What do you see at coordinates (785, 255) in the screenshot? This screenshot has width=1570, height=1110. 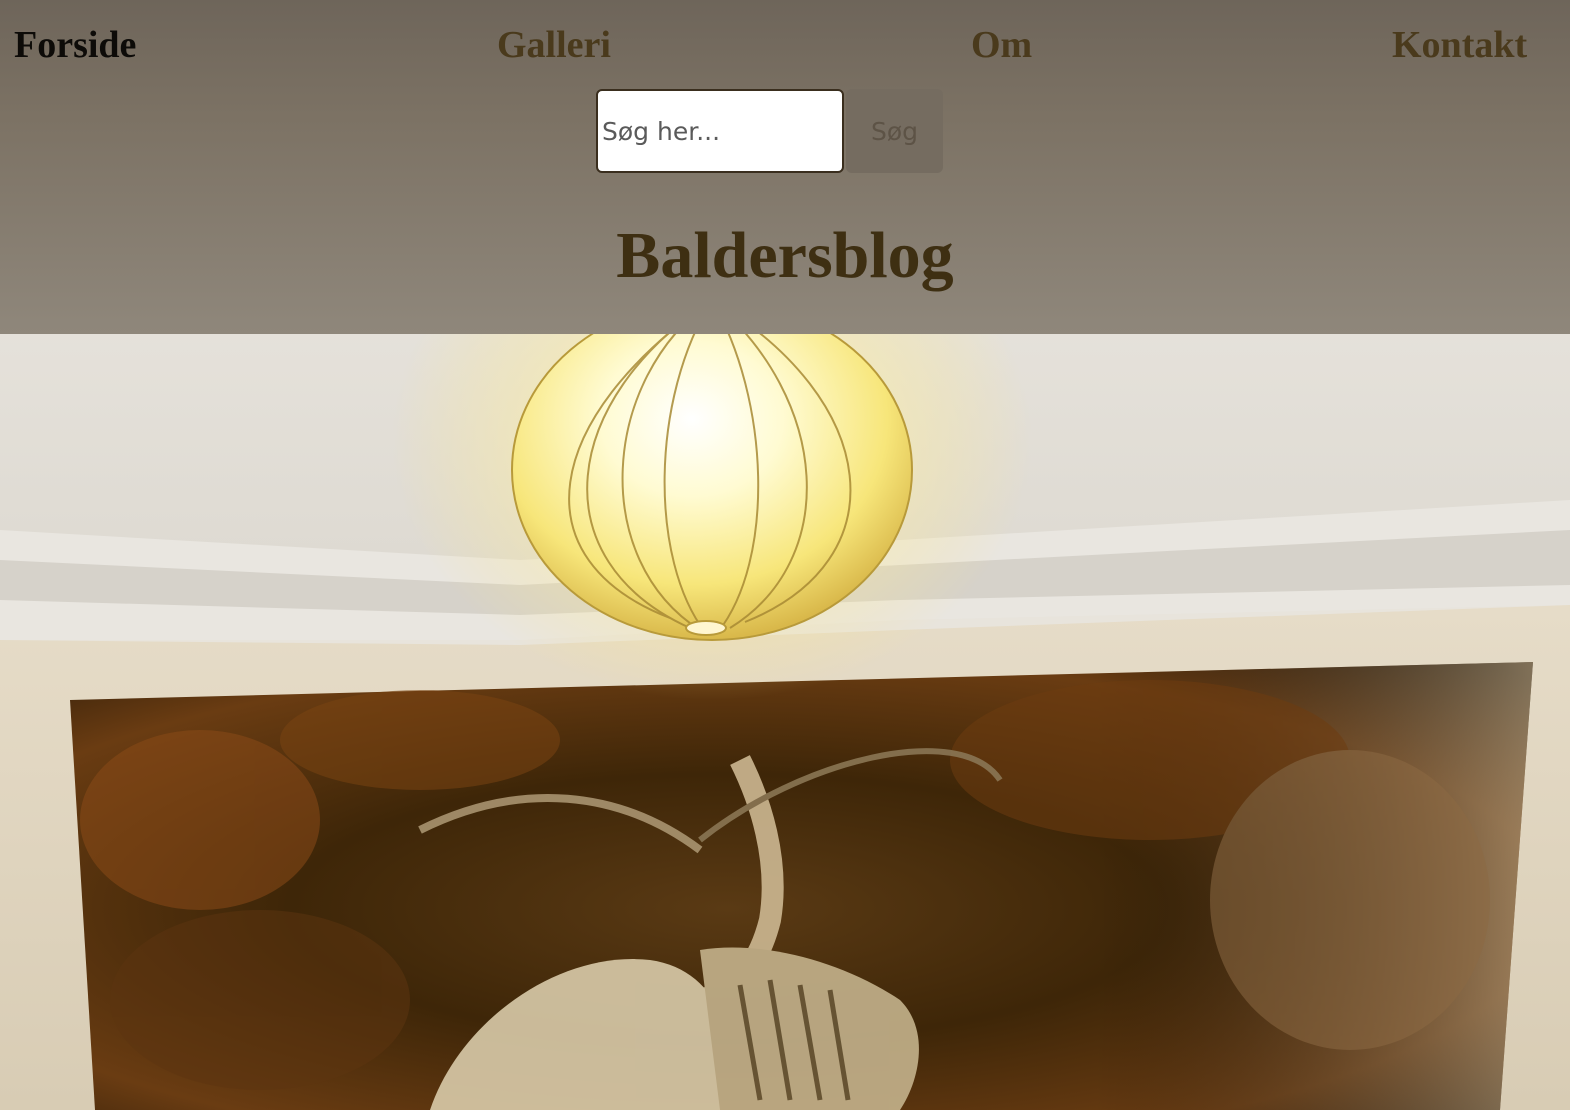 I see `site-title: Baldersblog` at bounding box center [785, 255].